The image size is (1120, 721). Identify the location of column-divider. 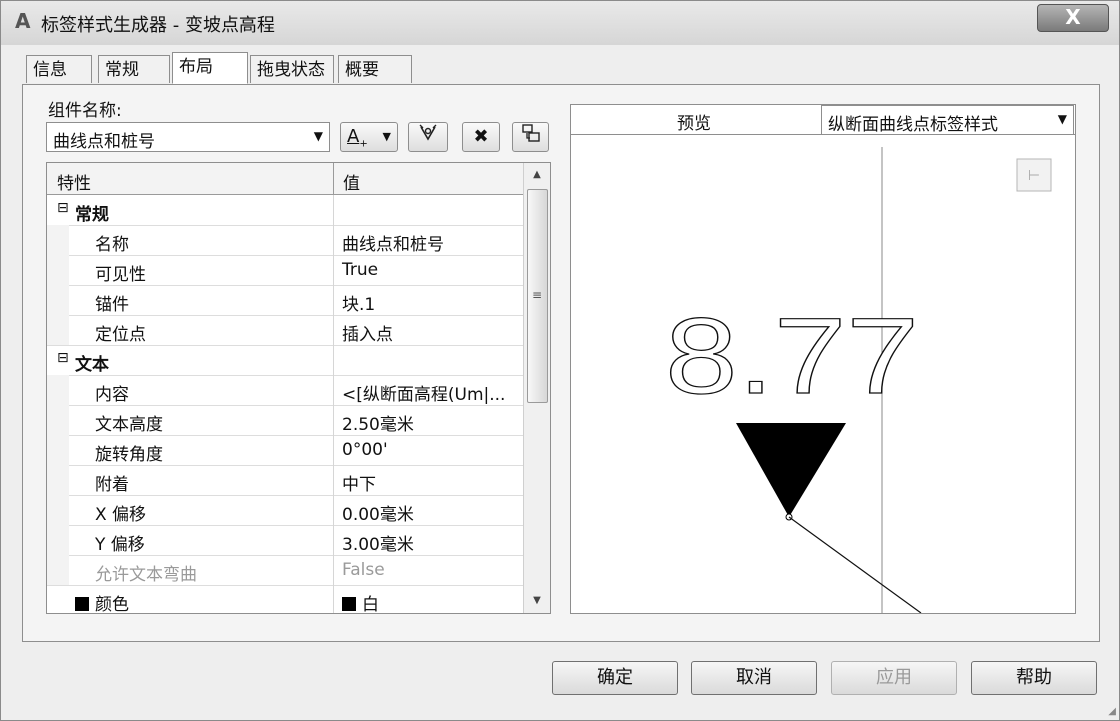
(333, 178).